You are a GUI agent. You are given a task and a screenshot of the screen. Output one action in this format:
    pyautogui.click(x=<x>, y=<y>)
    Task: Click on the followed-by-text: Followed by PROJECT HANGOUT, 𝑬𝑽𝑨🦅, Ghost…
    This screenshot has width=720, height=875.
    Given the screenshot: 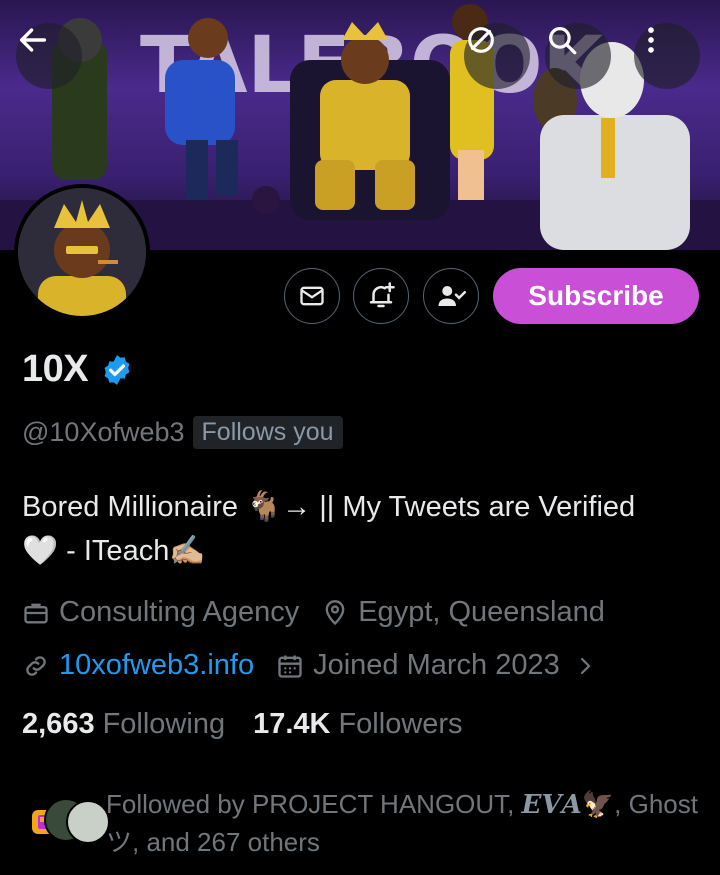 What is the action you would take?
    pyautogui.click(x=408, y=823)
    